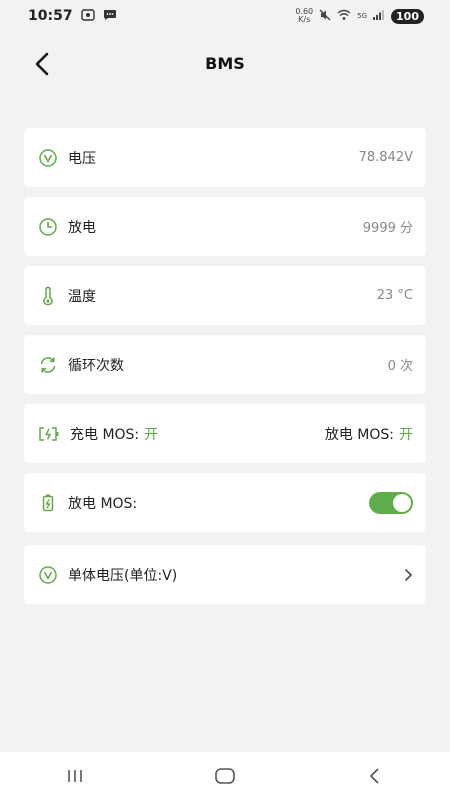 The image size is (450, 800). I want to click on battery-bolt-icon, so click(48, 503).